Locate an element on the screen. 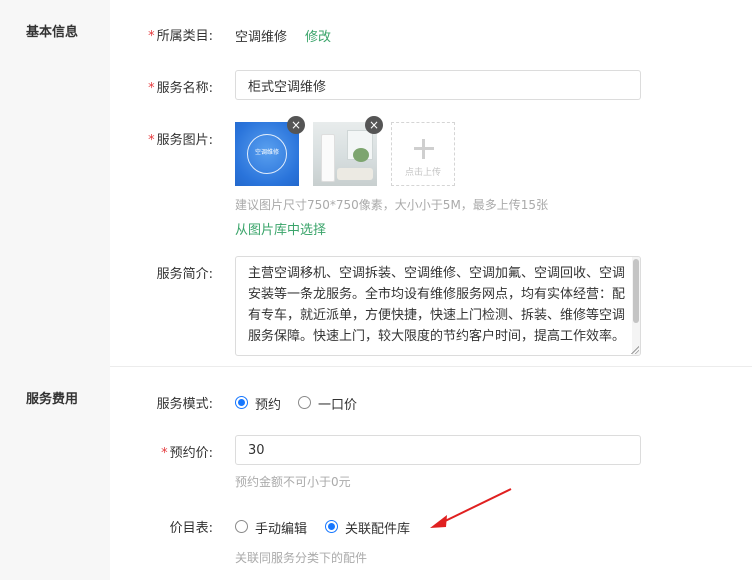 This screenshot has width=752, height=580. arrow-line is located at coordinates (476, 506).